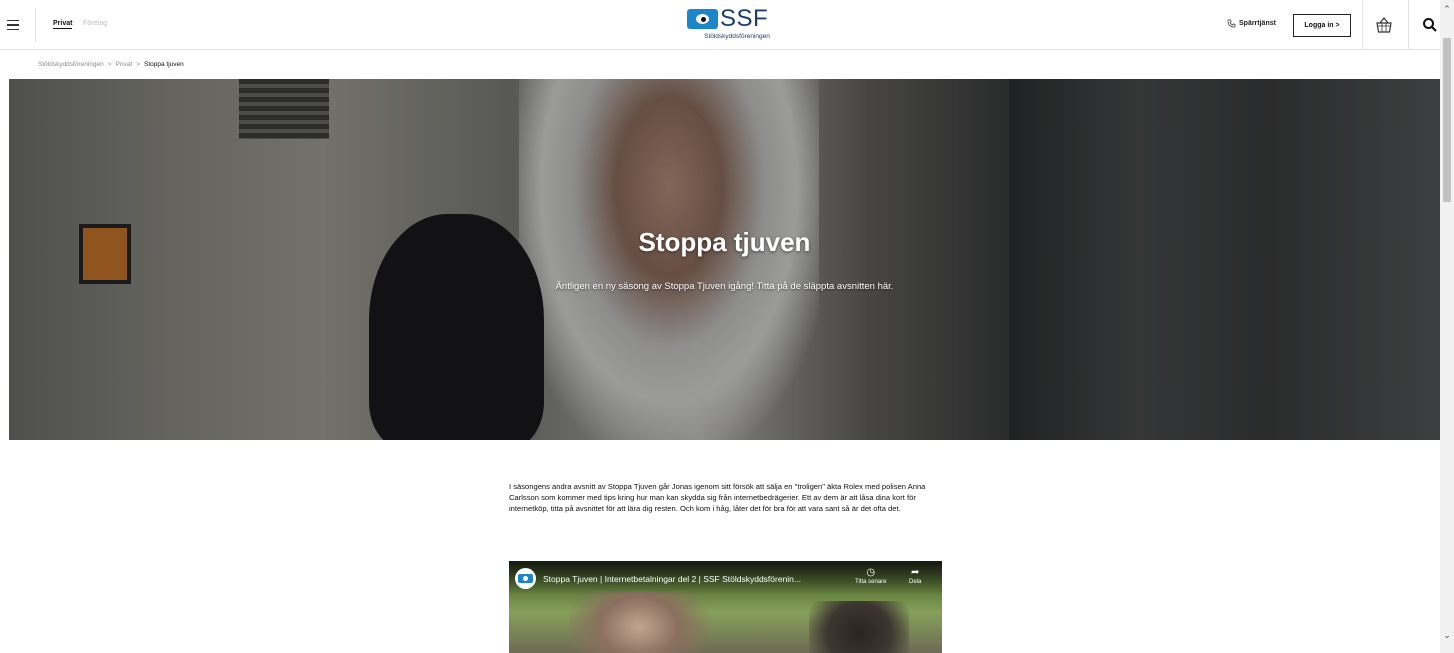 This screenshot has height=653, width=1454. What do you see at coordinates (124, 64) in the screenshot?
I see `breadcrumb-item-privat: Privat` at bounding box center [124, 64].